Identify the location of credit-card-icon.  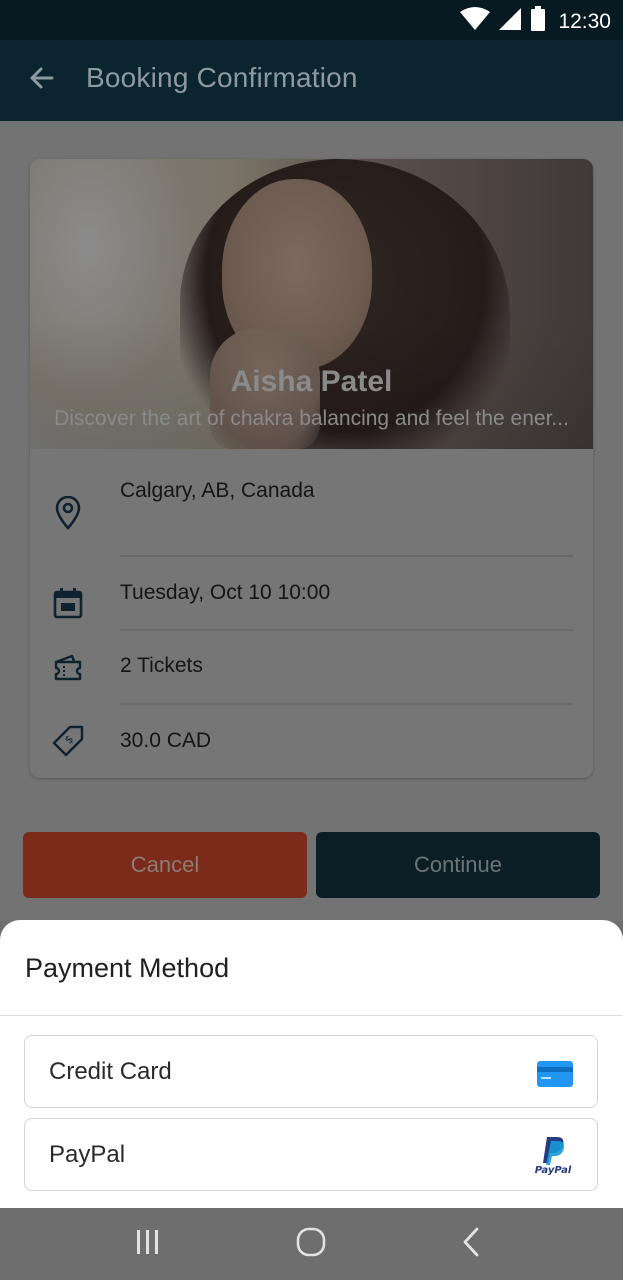
(555, 1074).